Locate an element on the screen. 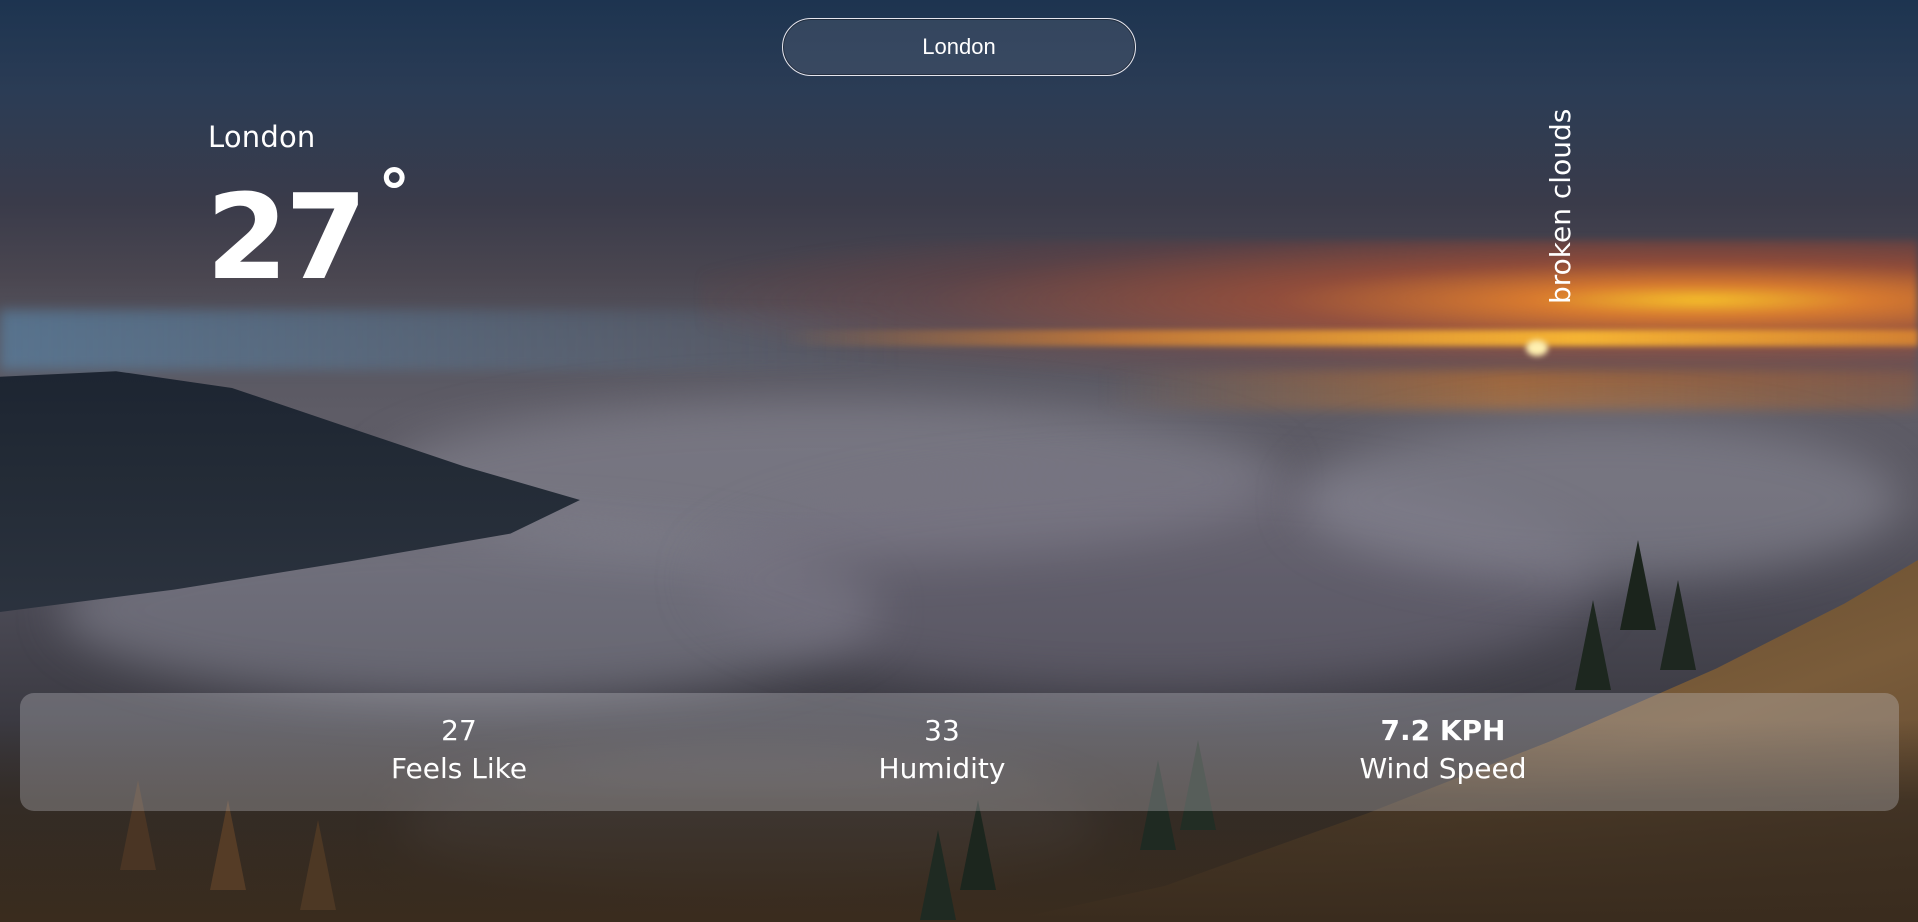  stat-wind-speed: 7.2 KPH Wind Speed is located at coordinates (1442, 751).